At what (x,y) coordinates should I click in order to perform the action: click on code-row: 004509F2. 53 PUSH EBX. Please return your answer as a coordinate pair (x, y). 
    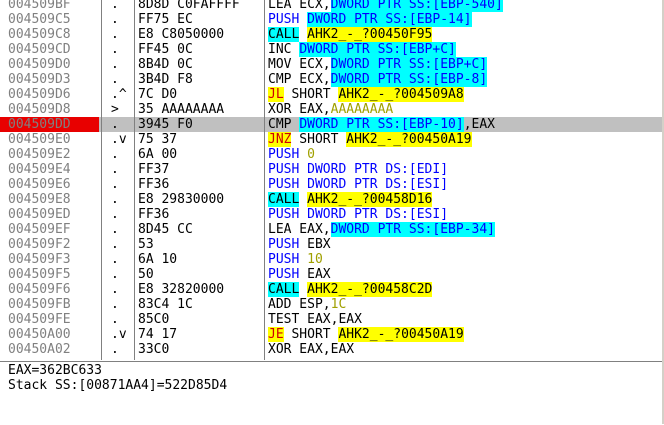
    Looking at the image, I should click on (332, 244).